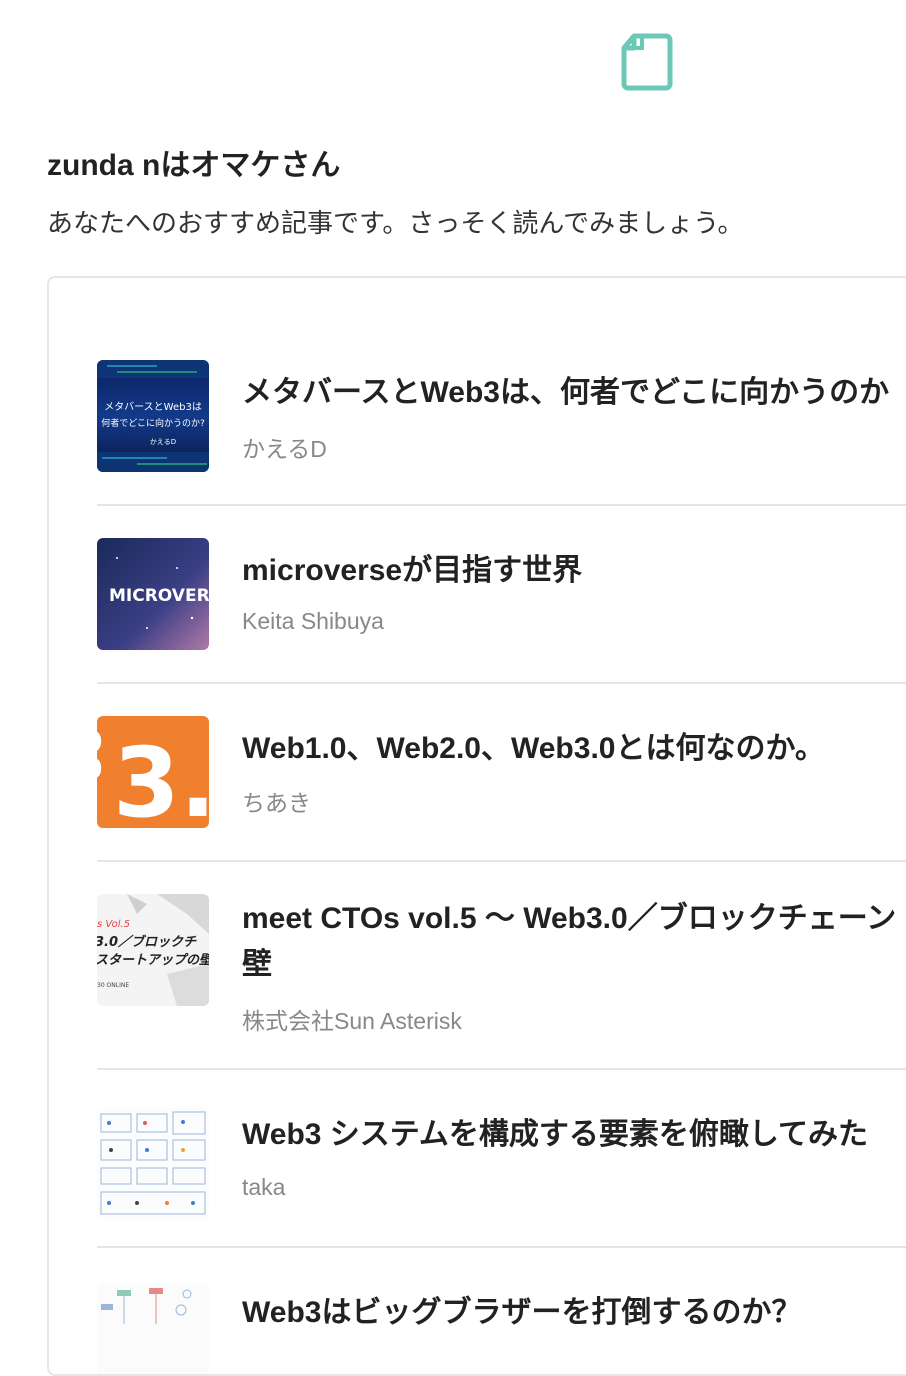 The image size is (906, 1376). I want to click on article-author: 株式会社Sun Asterisk, so click(352, 1019).